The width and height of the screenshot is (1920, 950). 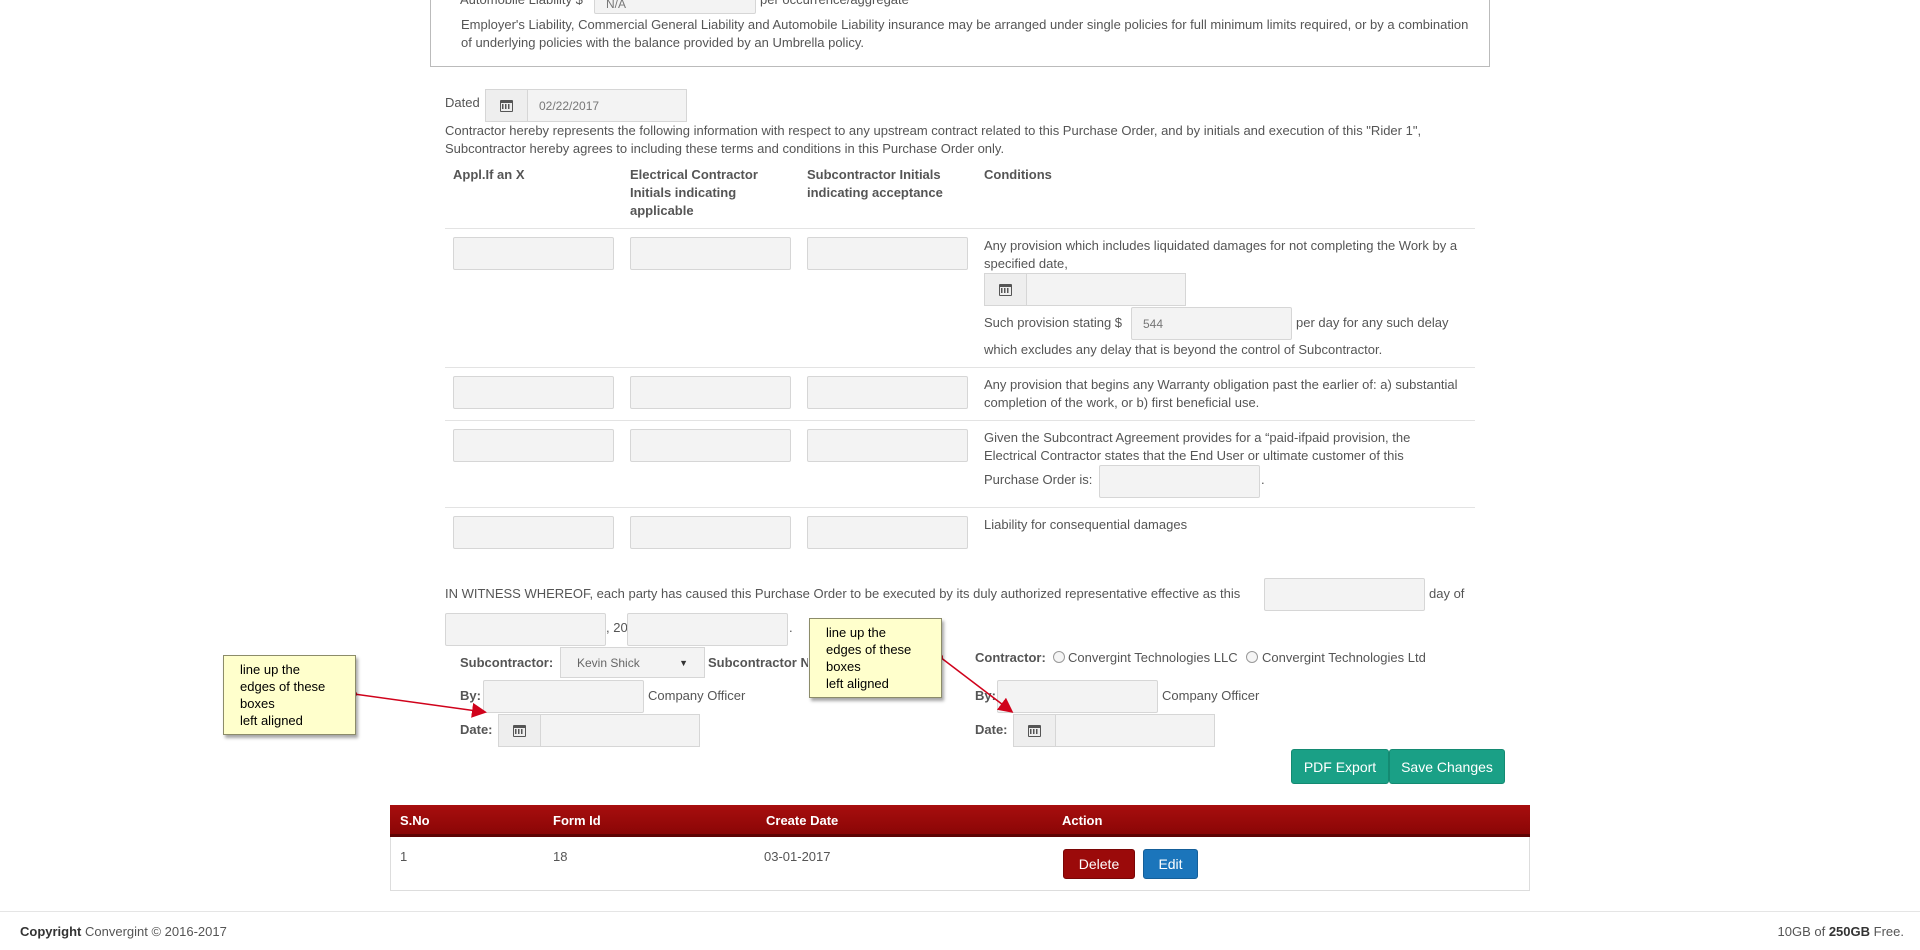 I want to click on delete-button: Delete, so click(x=1099, y=864).